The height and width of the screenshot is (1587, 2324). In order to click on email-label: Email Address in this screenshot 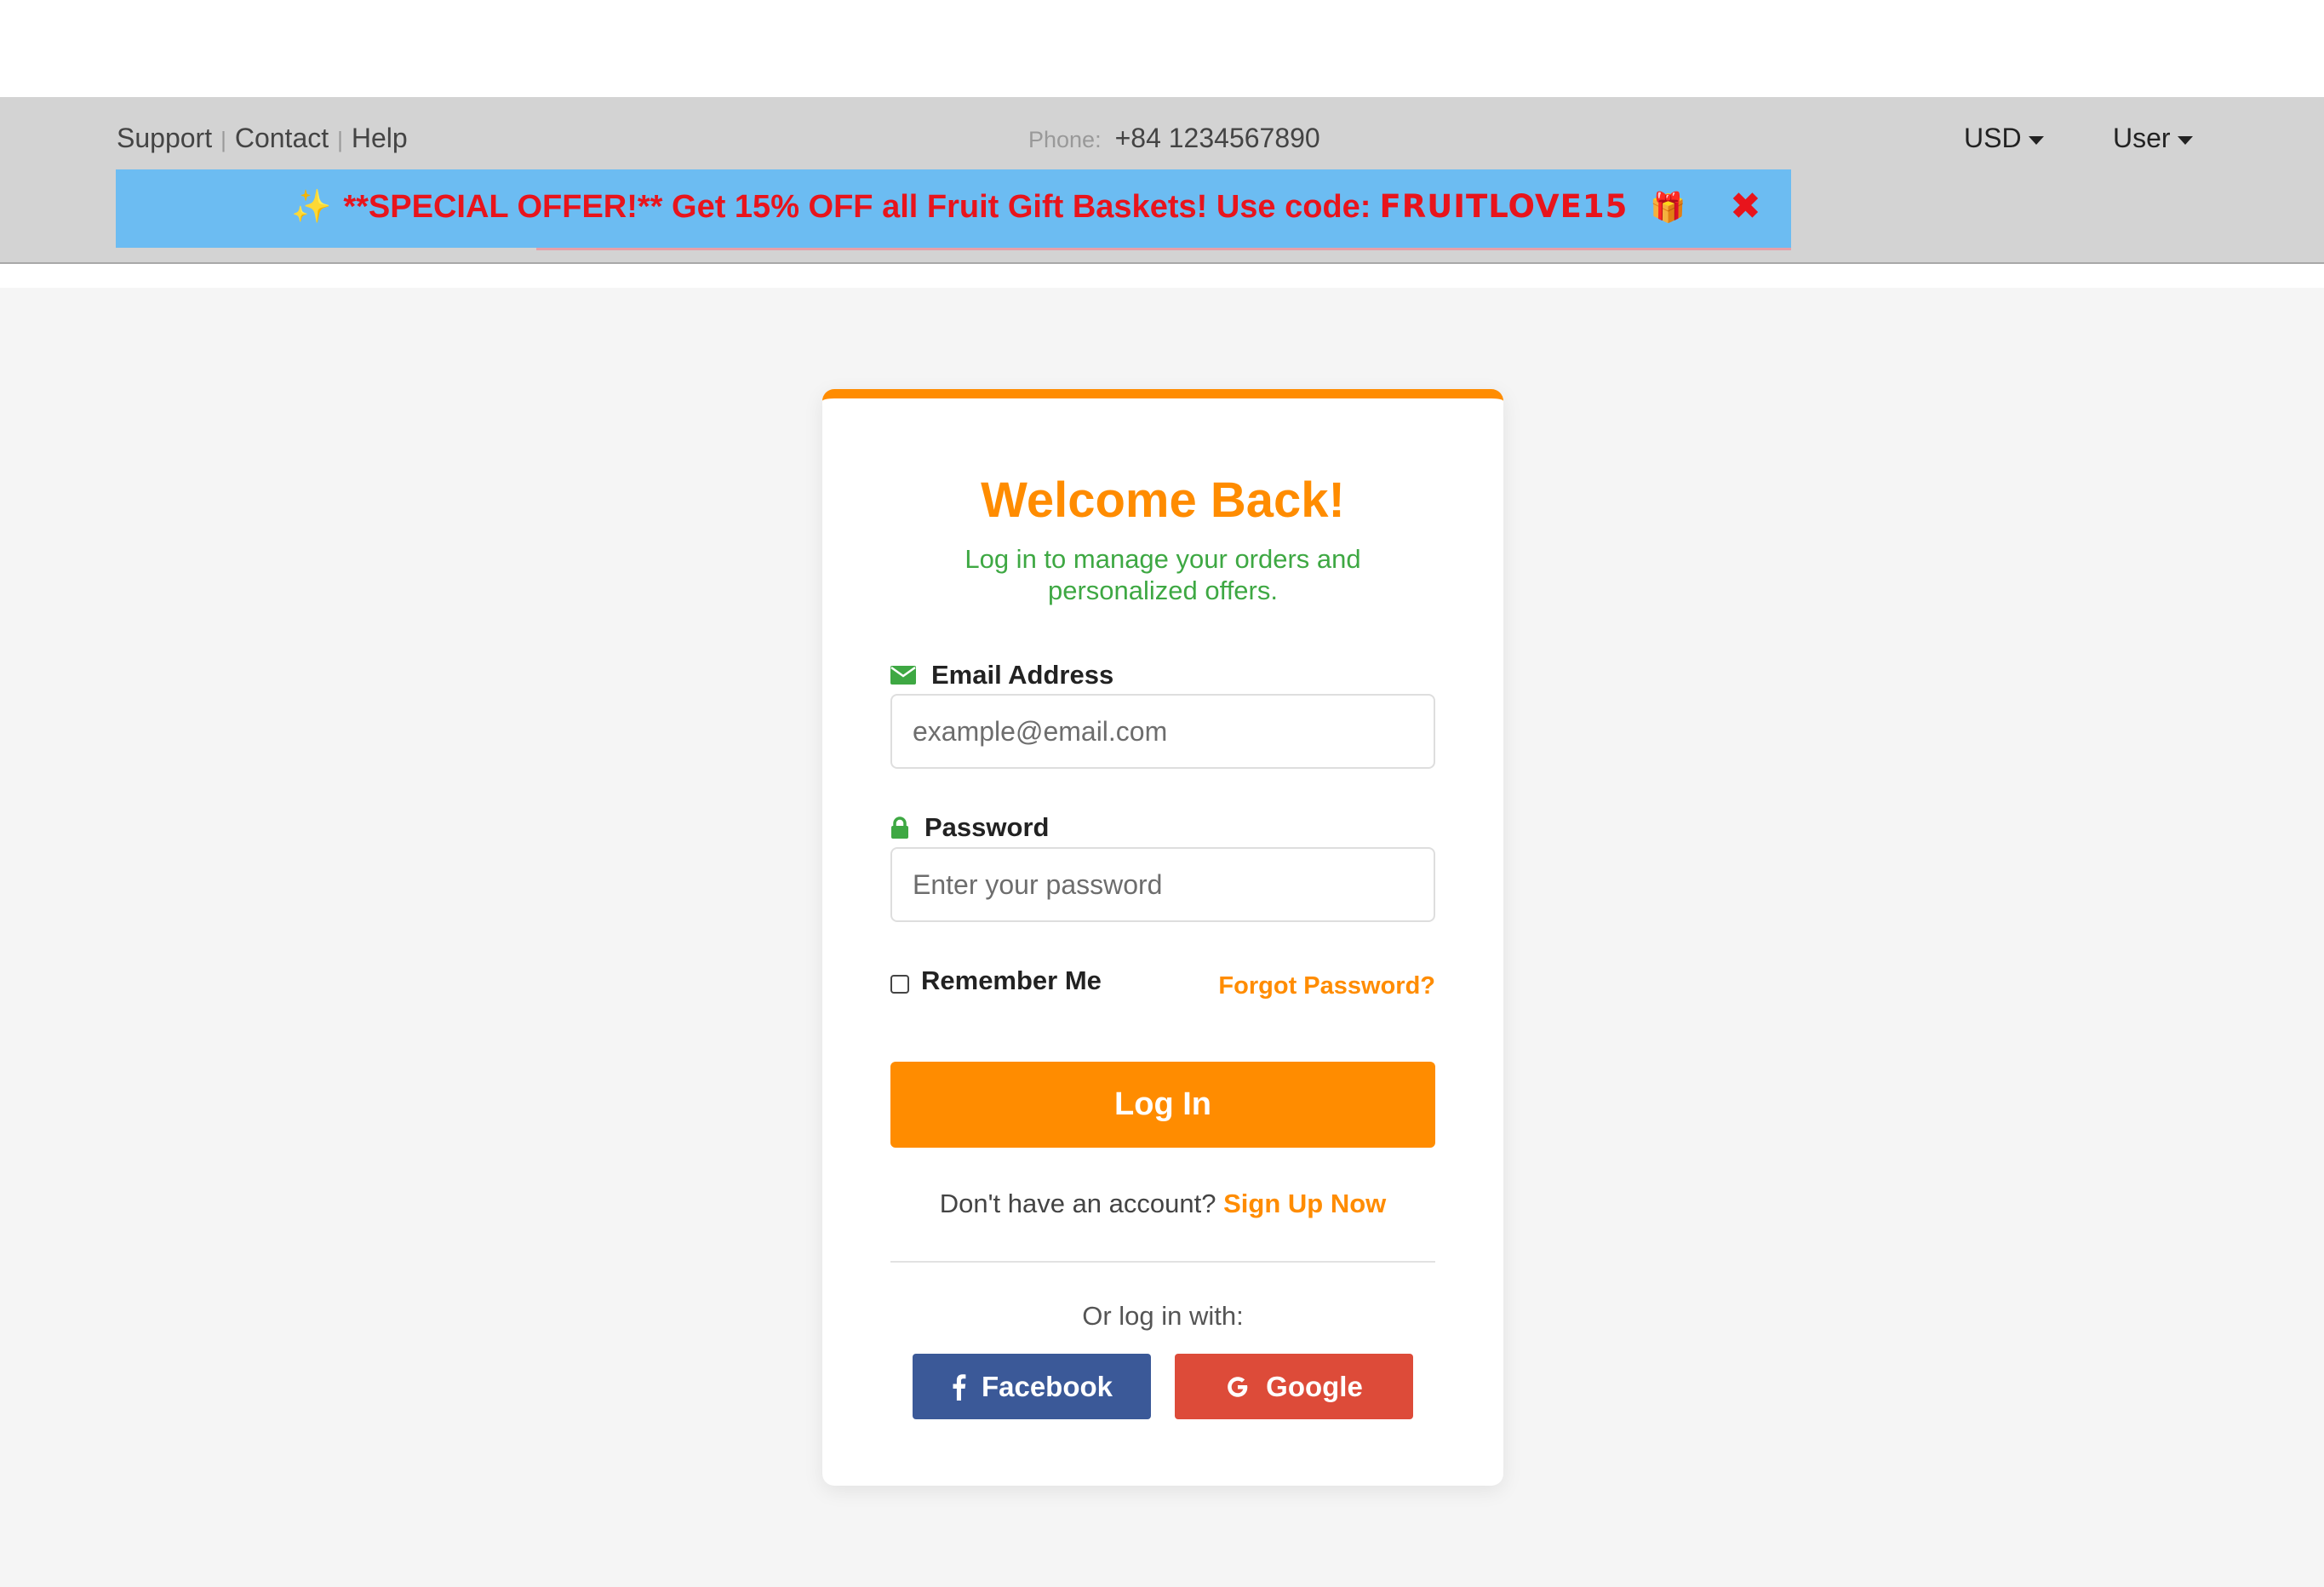, I will do `click(1001, 675)`.